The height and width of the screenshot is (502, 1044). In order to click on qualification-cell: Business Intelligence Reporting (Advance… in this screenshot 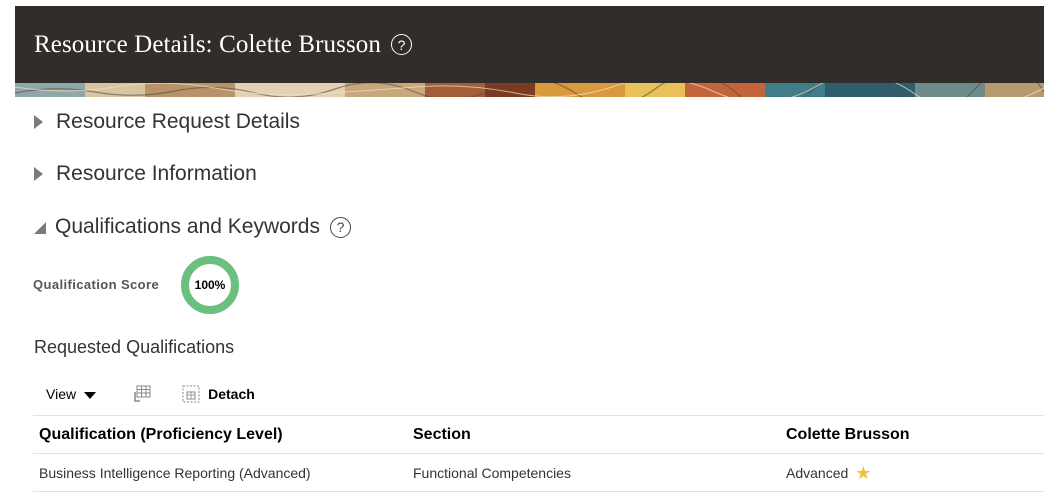, I will do `click(175, 472)`.